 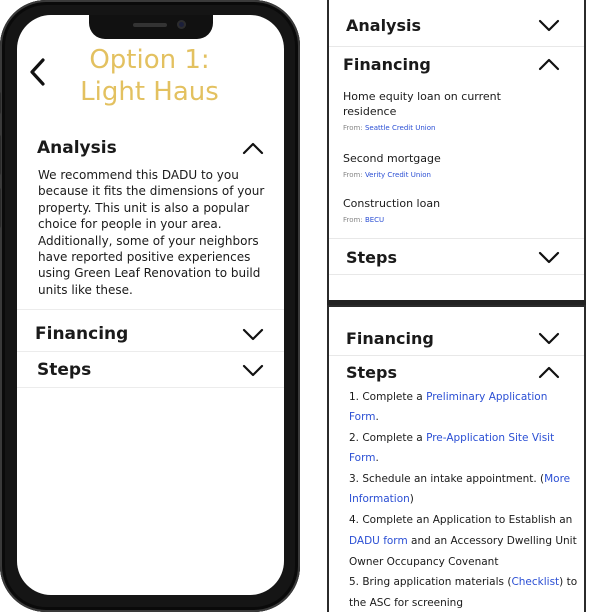 What do you see at coordinates (443, 104) in the screenshot?
I see `loan-option: Home equity loan on current residence` at bounding box center [443, 104].